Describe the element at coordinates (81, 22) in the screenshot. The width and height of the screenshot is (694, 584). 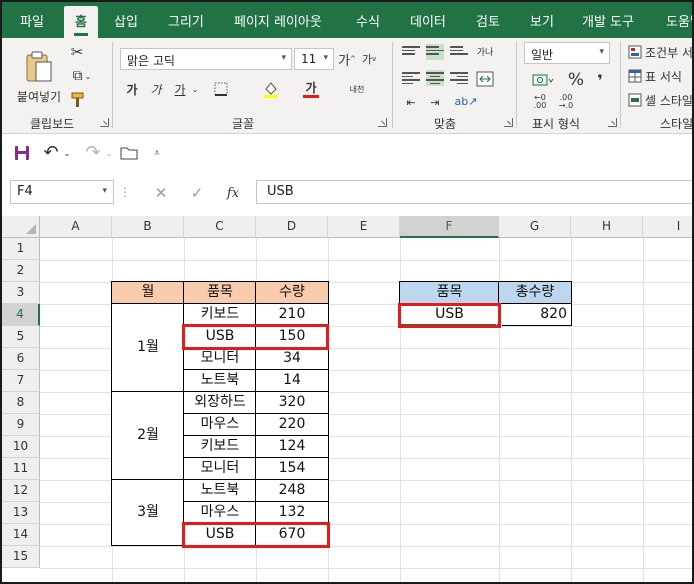
I see `tab-home: 홈` at that location.